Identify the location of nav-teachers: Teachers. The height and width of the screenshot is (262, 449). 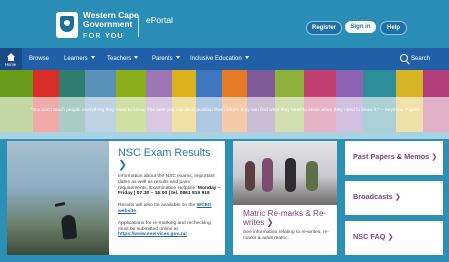
(123, 59).